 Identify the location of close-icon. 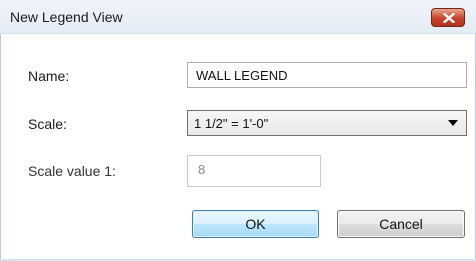
(449, 18).